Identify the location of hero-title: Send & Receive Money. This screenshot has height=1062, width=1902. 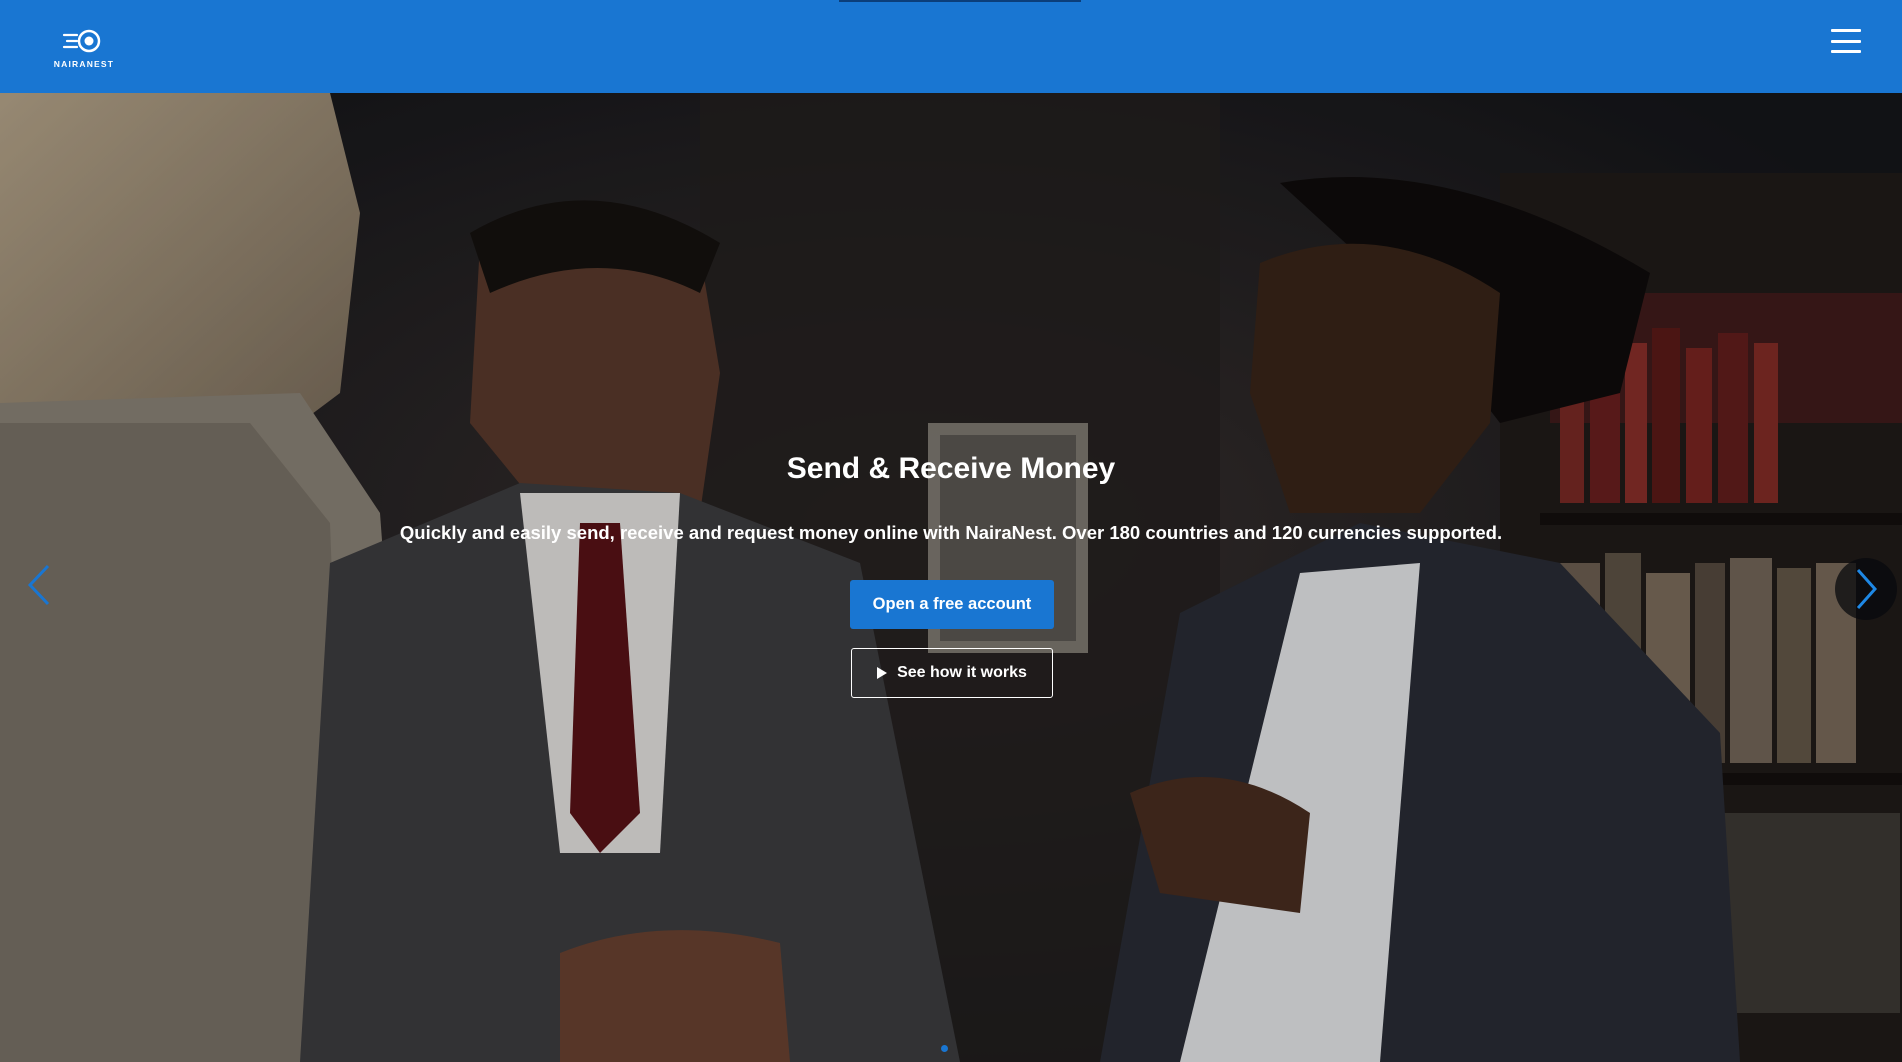
(951, 468).